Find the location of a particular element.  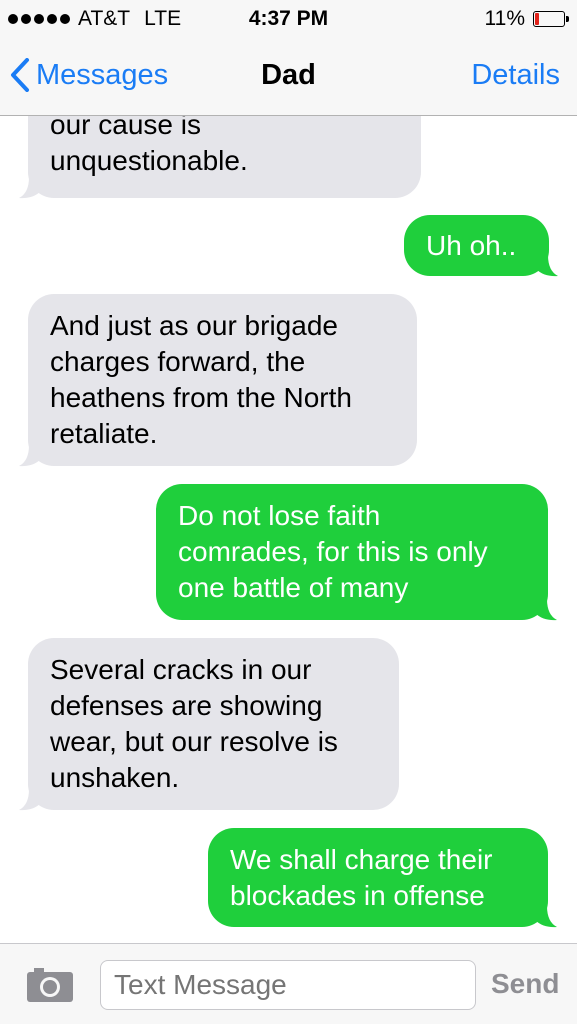

message-text-line: wear, but our resolve is is located at coordinates (194, 741).